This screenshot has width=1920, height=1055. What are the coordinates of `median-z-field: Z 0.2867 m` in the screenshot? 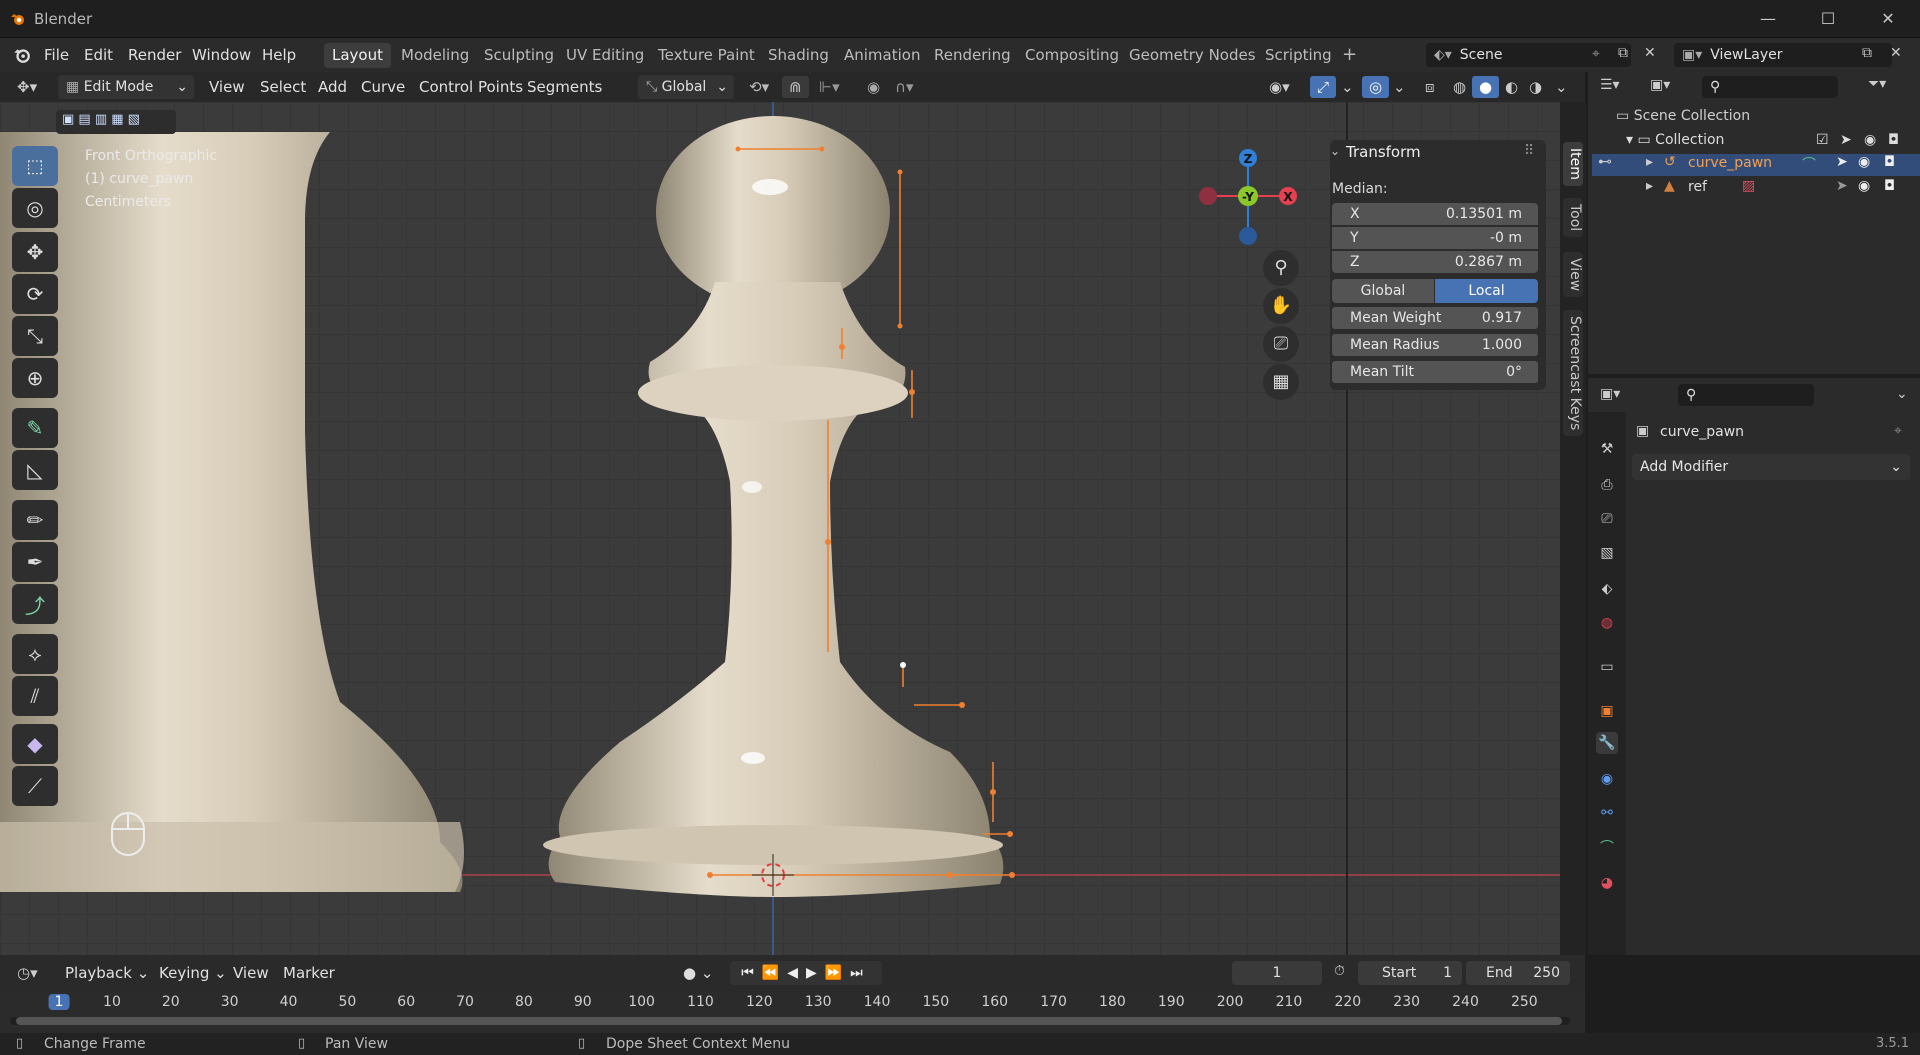 It's located at (1435, 262).